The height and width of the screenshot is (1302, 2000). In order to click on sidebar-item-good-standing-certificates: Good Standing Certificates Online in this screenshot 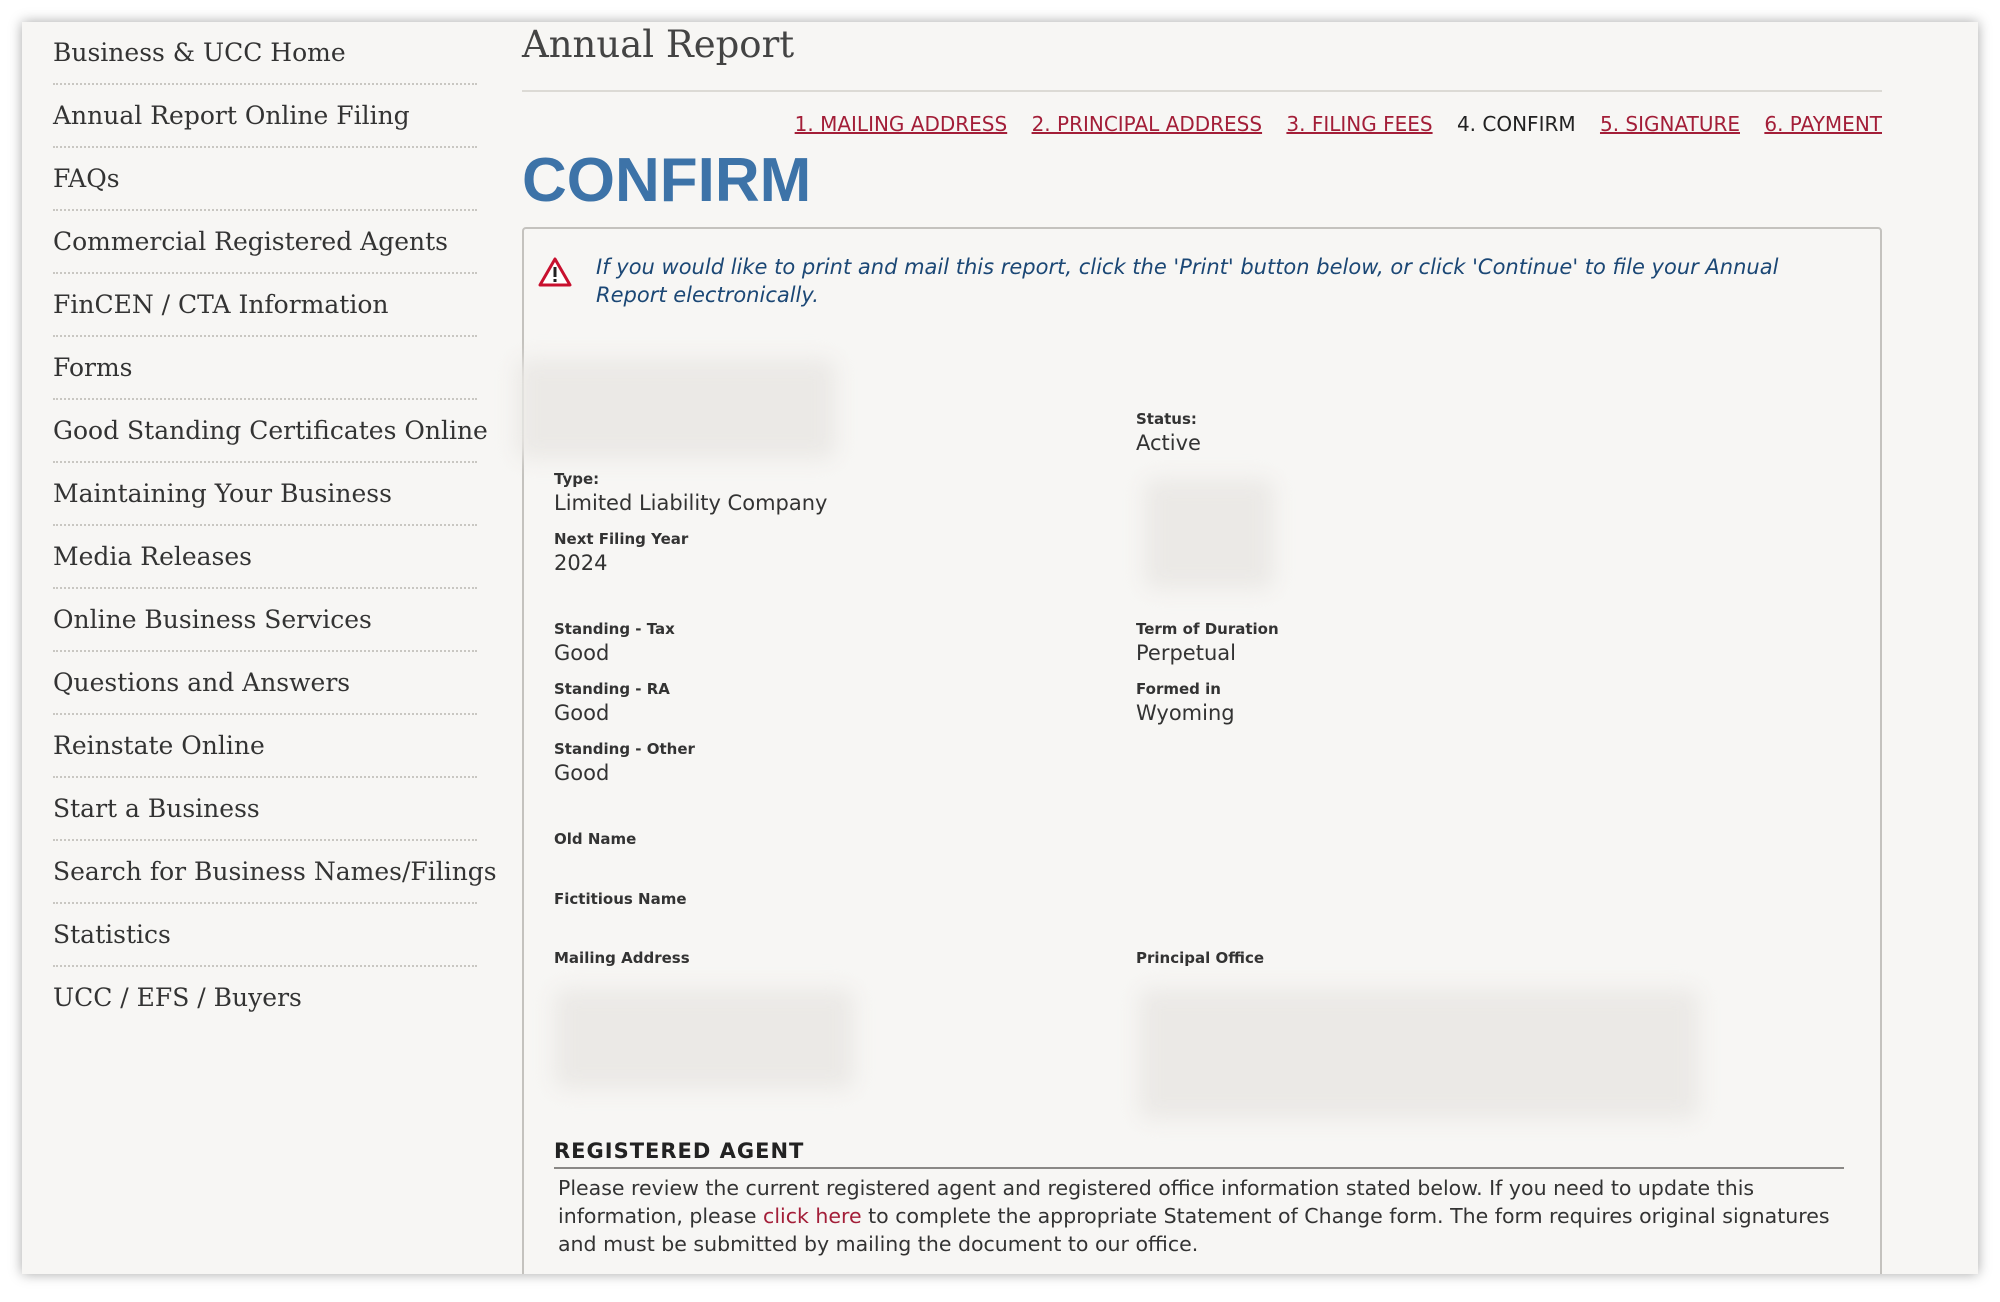, I will do `click(270, 431)`.